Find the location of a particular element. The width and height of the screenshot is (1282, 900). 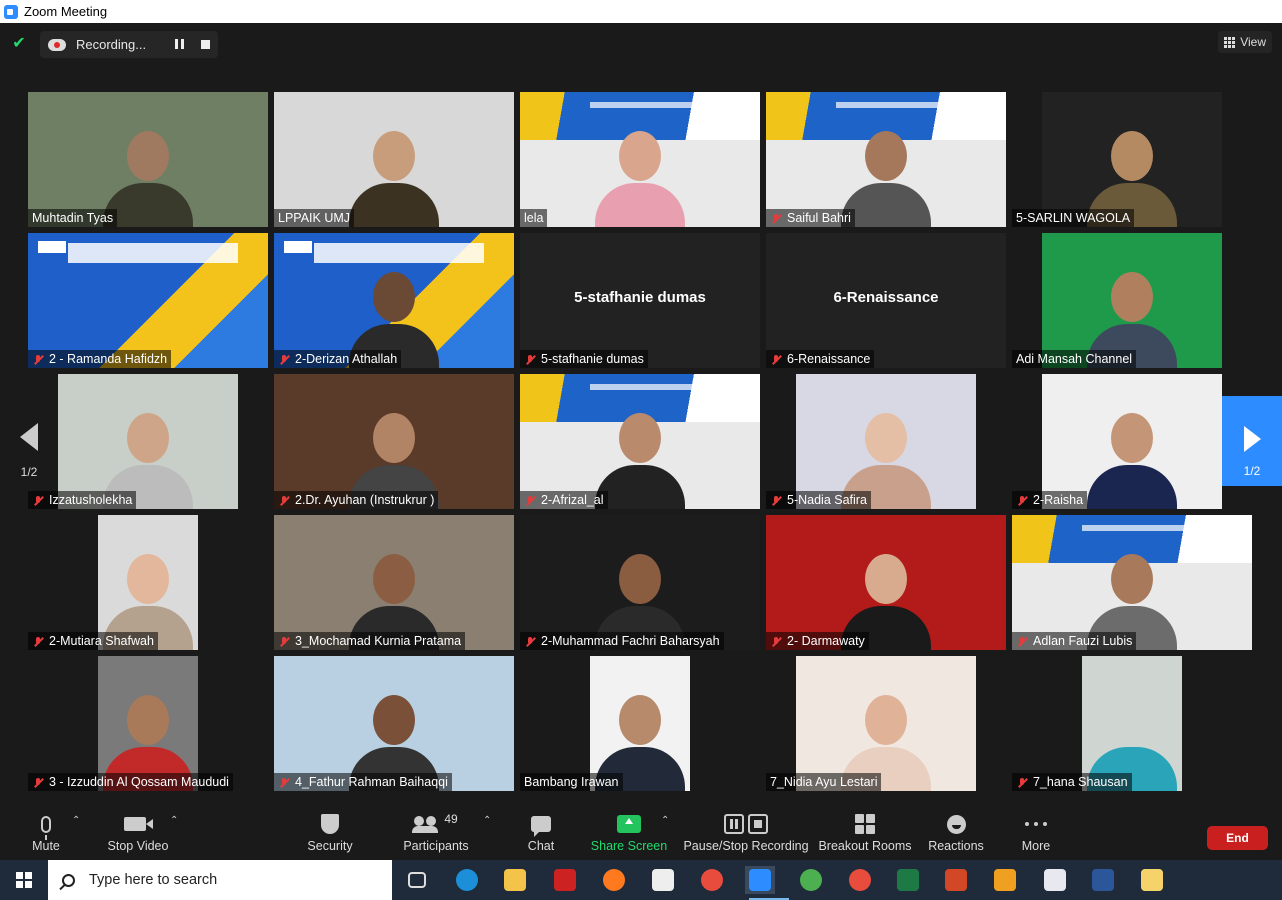

chat-button: Chat is located at coordinates (541, 832).